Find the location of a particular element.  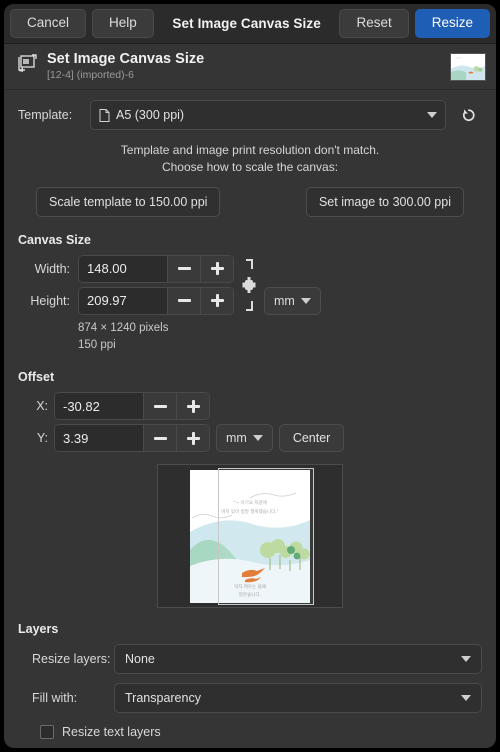

canvas-resize-icon is located at coordinates (27, 66).